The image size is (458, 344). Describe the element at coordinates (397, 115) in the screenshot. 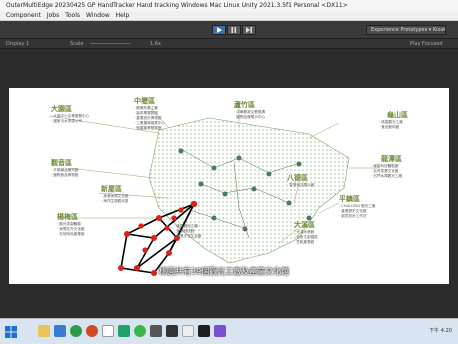

I see `region-label-guishan: 龜山區` at that location.